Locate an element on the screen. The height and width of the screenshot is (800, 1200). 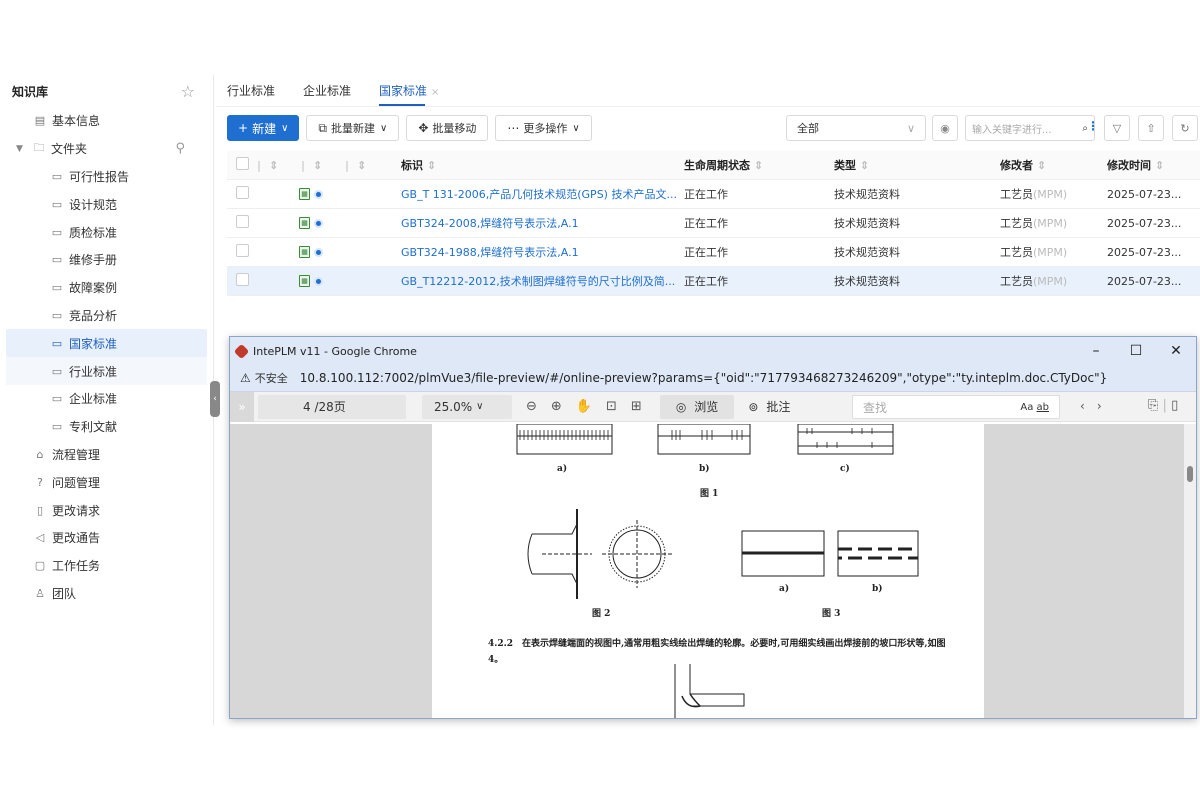
new-button: + 新建 ∨ is located at coordinates (263, 128).